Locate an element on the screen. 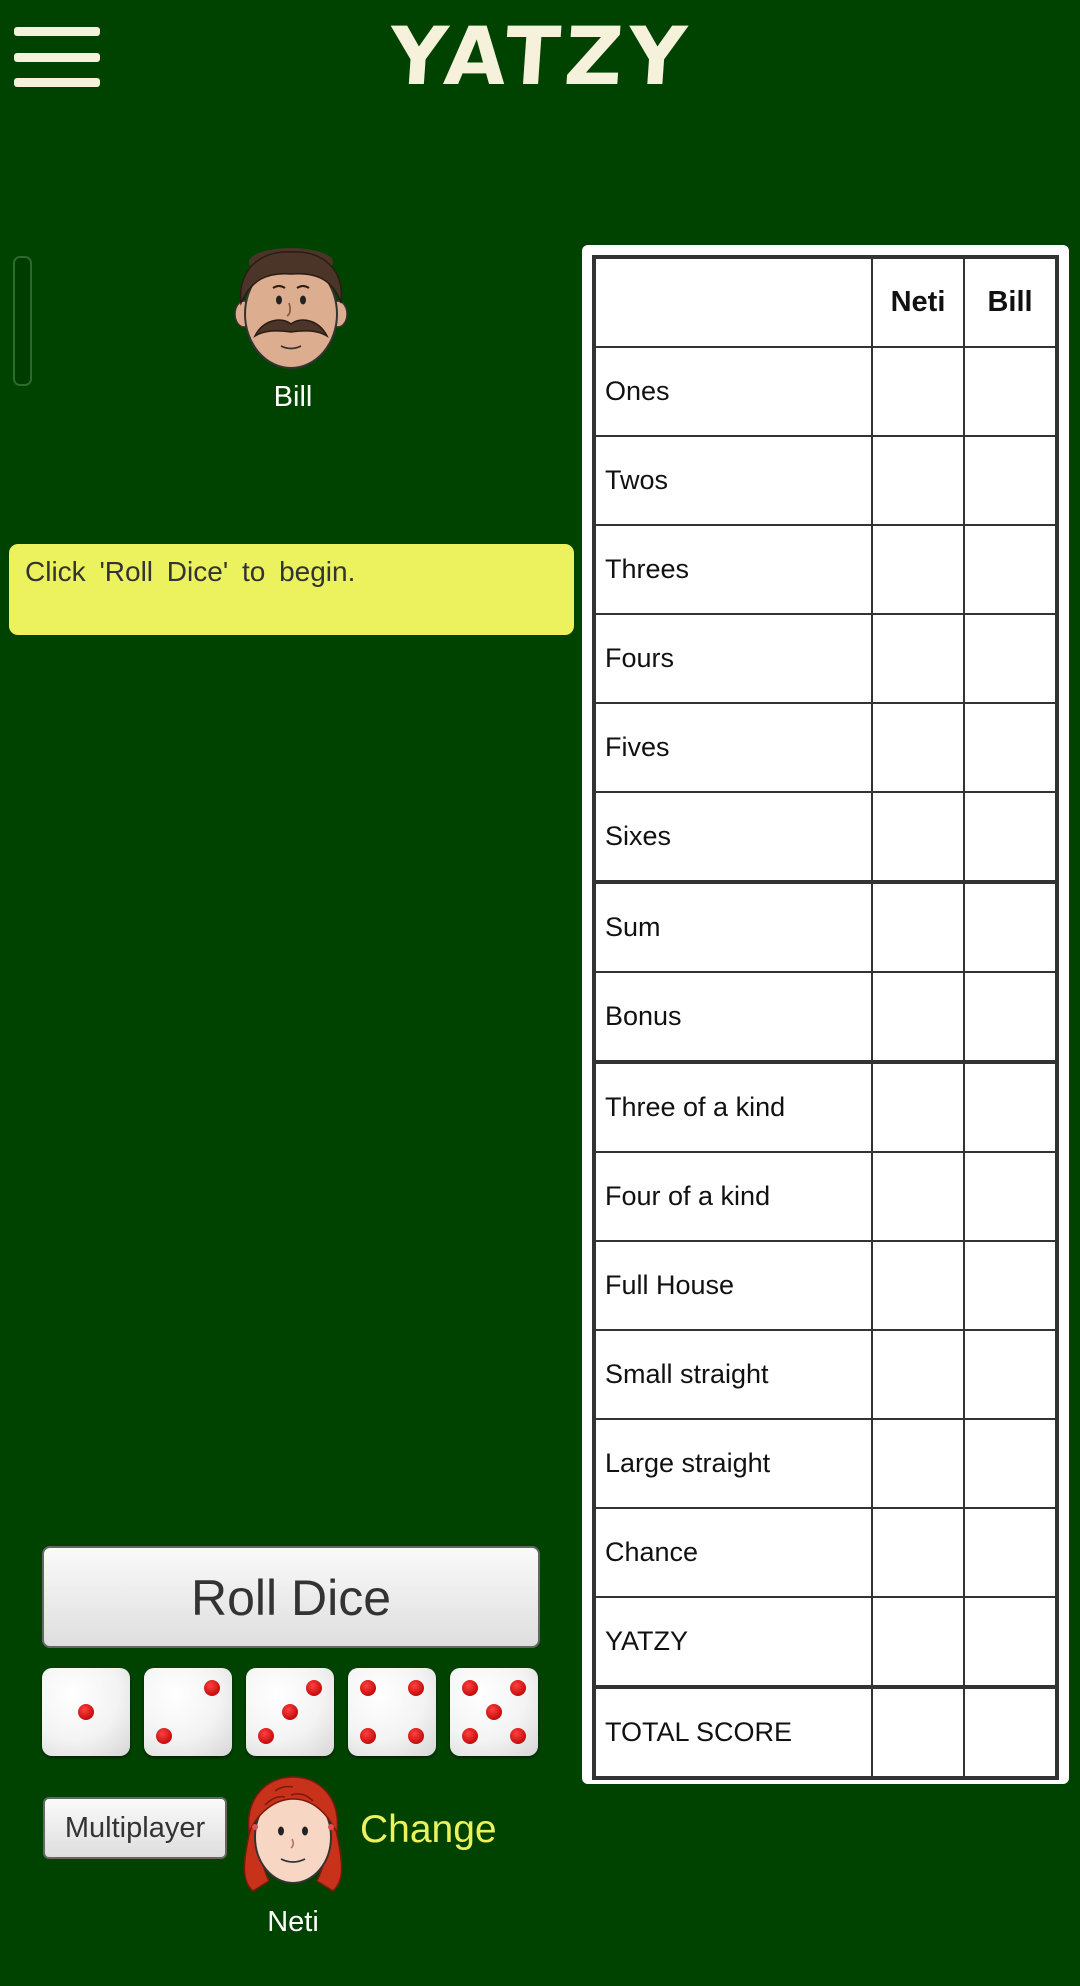  score-category-label: Ones is located at coordinates (733, 391).